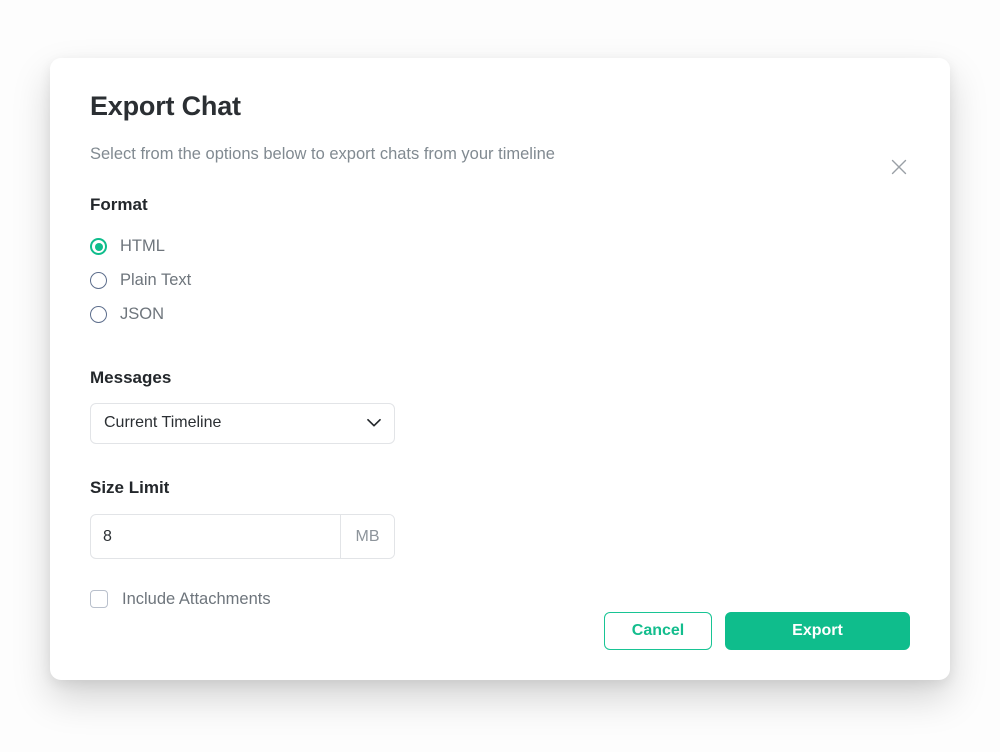 The width and height of the screenshot is (1000, 752). What do you see at coordinates (658, 631) in the screenshot?
I see `cancel-button: Cancel` at bounding box center [658, 631].